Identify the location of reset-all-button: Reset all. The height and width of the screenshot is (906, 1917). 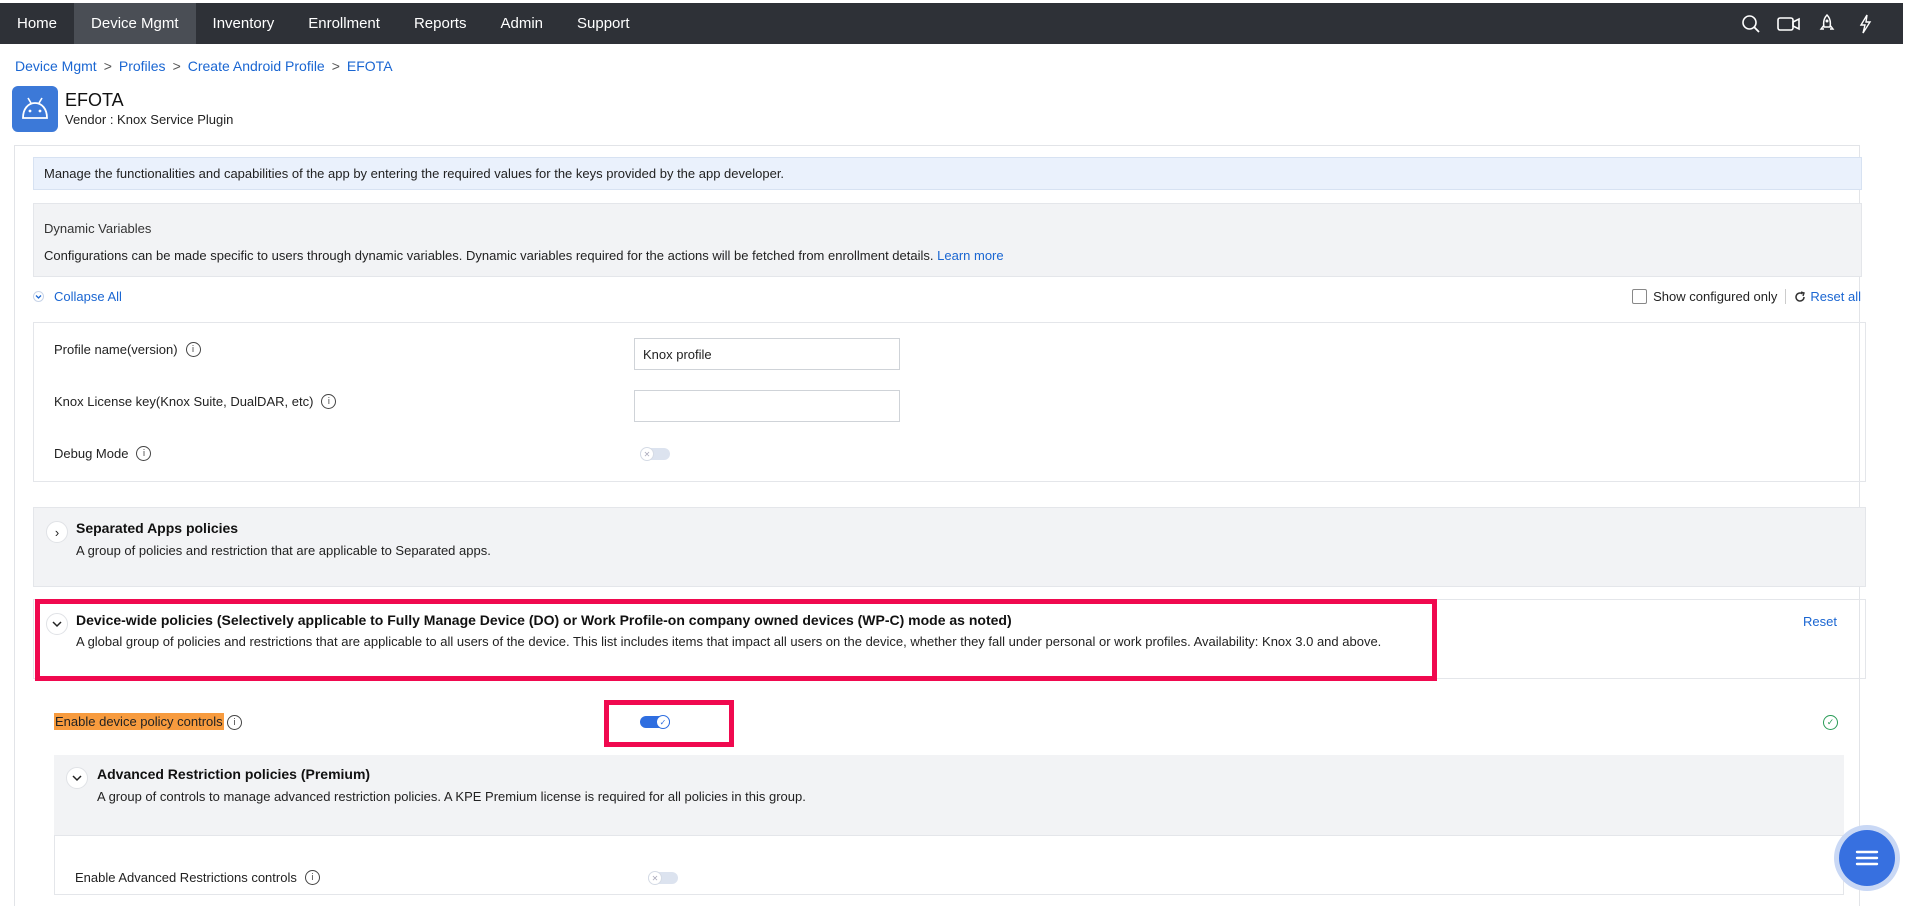
(1827, 296).